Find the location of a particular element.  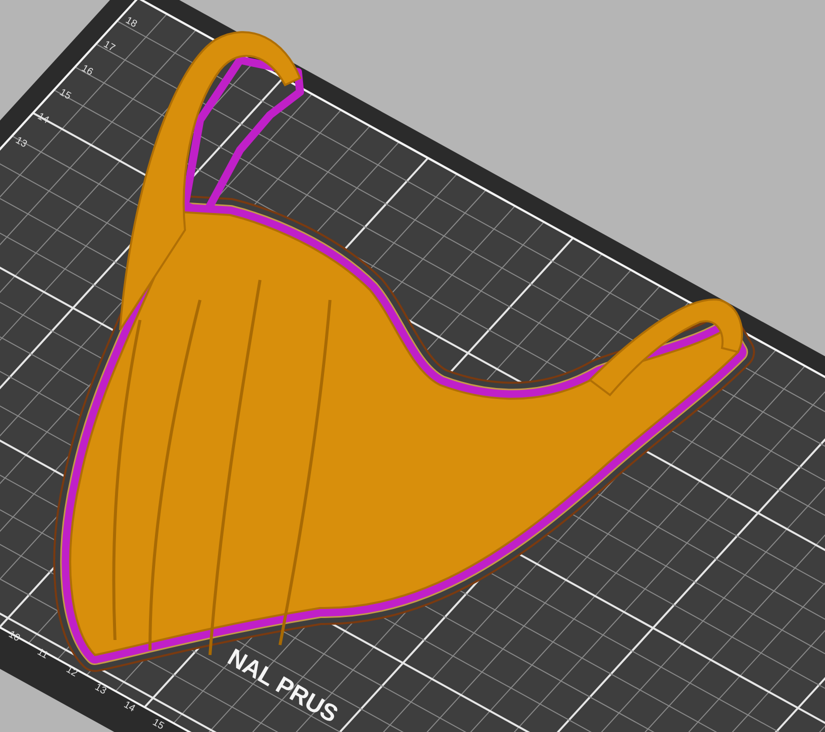

axis-label: 10 is located at coordinates (14, 636).